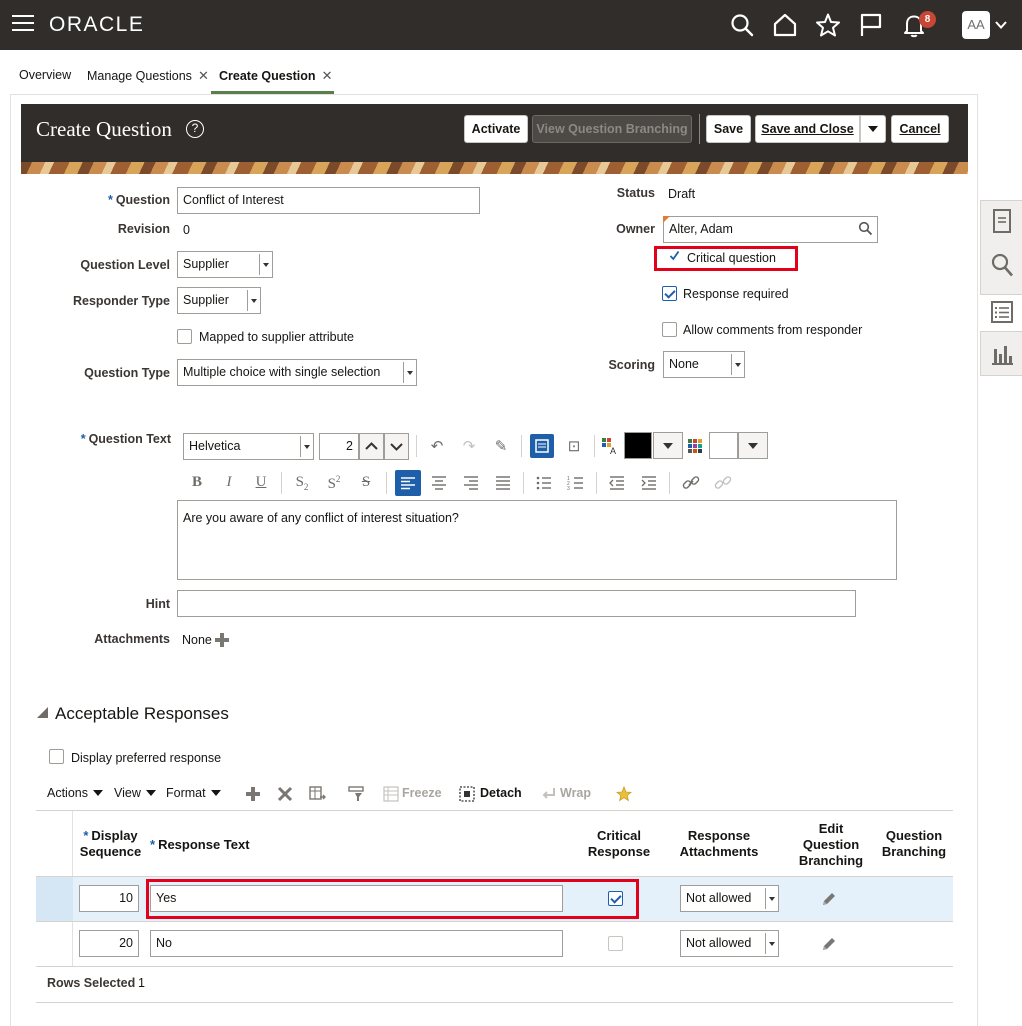 This screenshot has width=1022, height=1026. Describe the element at coordinates (669, 329) in the screenshot. I see `allow-comments-checkbox` at that location.